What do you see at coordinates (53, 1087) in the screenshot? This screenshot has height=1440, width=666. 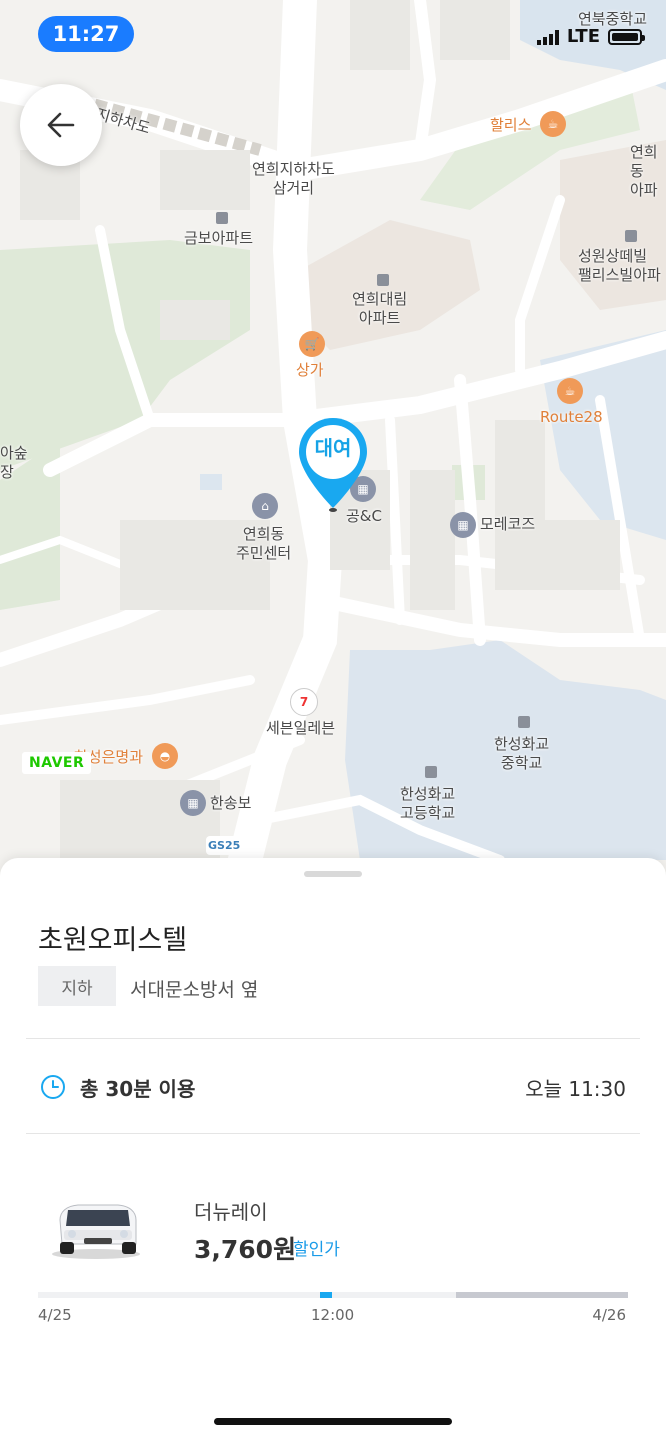 I see `clock-icon` at bounding box center [53, 1087].